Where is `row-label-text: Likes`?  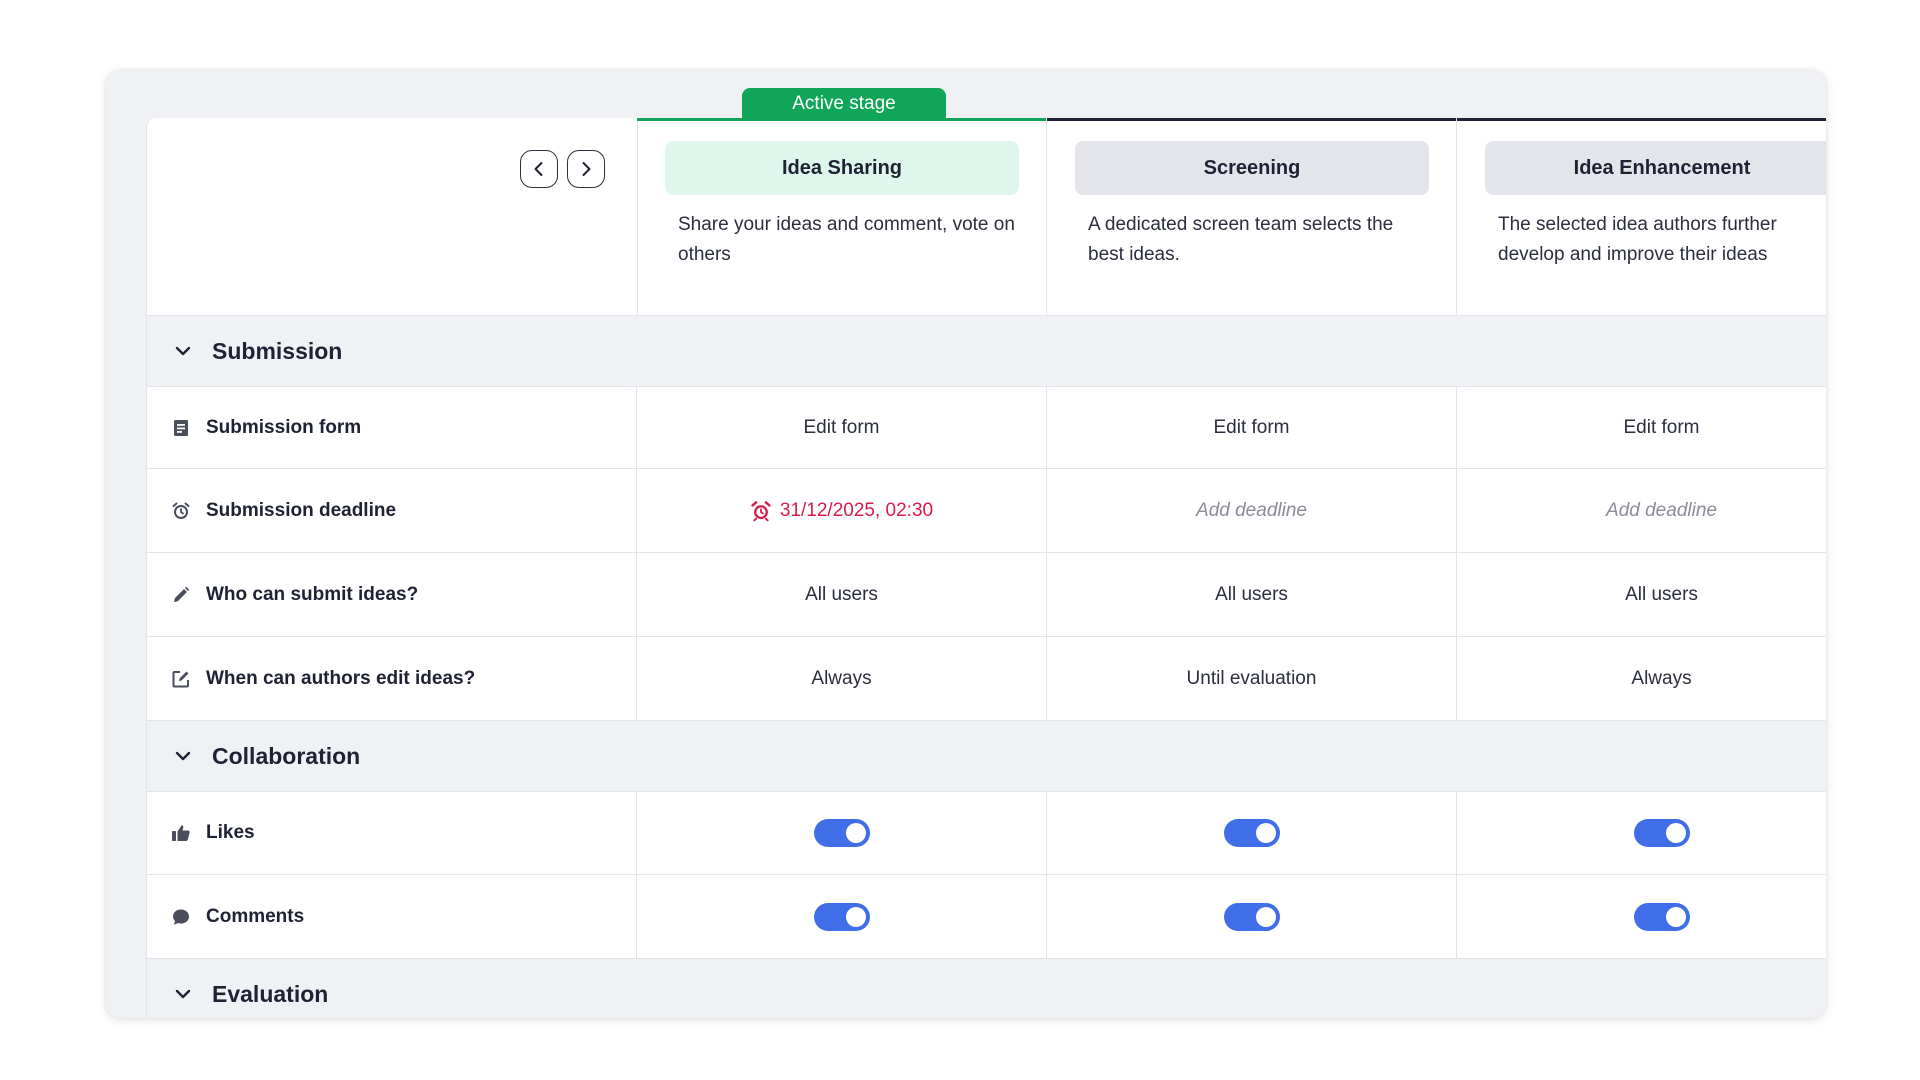
row-label-text: Likes is located at coordinates (230, 832).